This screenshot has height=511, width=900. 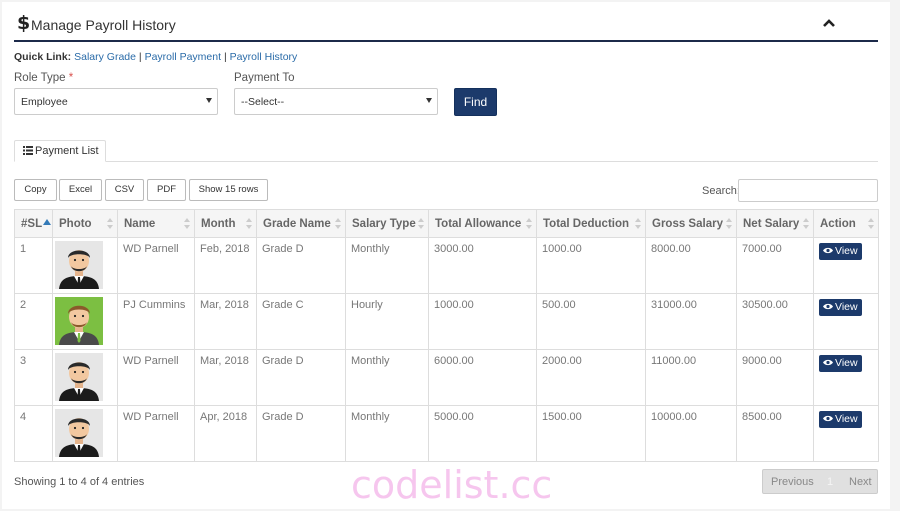 I want to click on cell-month: Feb, 2018, so click(x=225, y=265).